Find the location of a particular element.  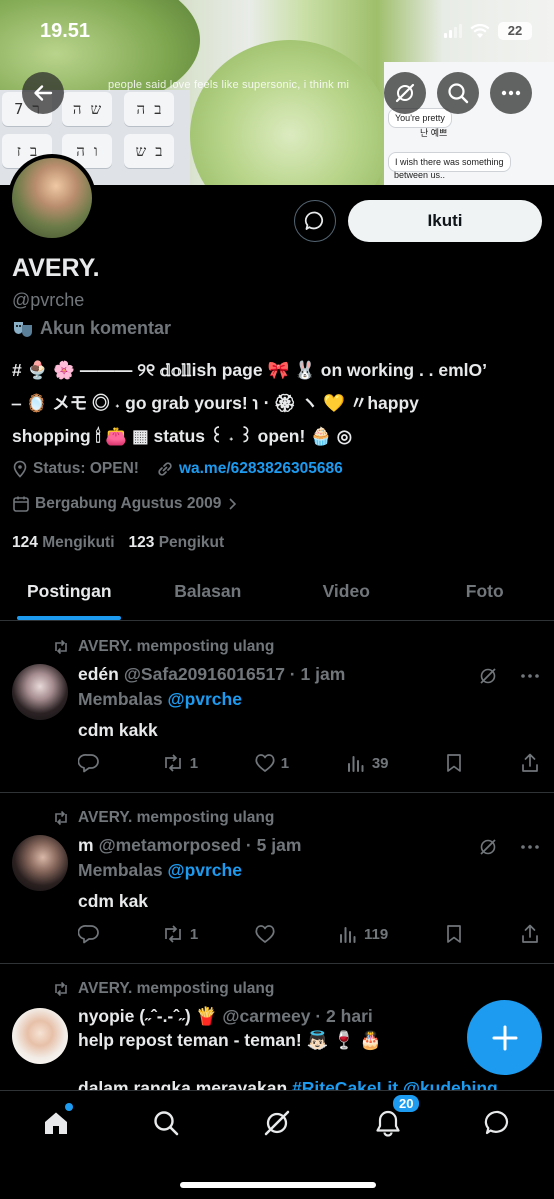

like-button is located at coordinates (267, 934).